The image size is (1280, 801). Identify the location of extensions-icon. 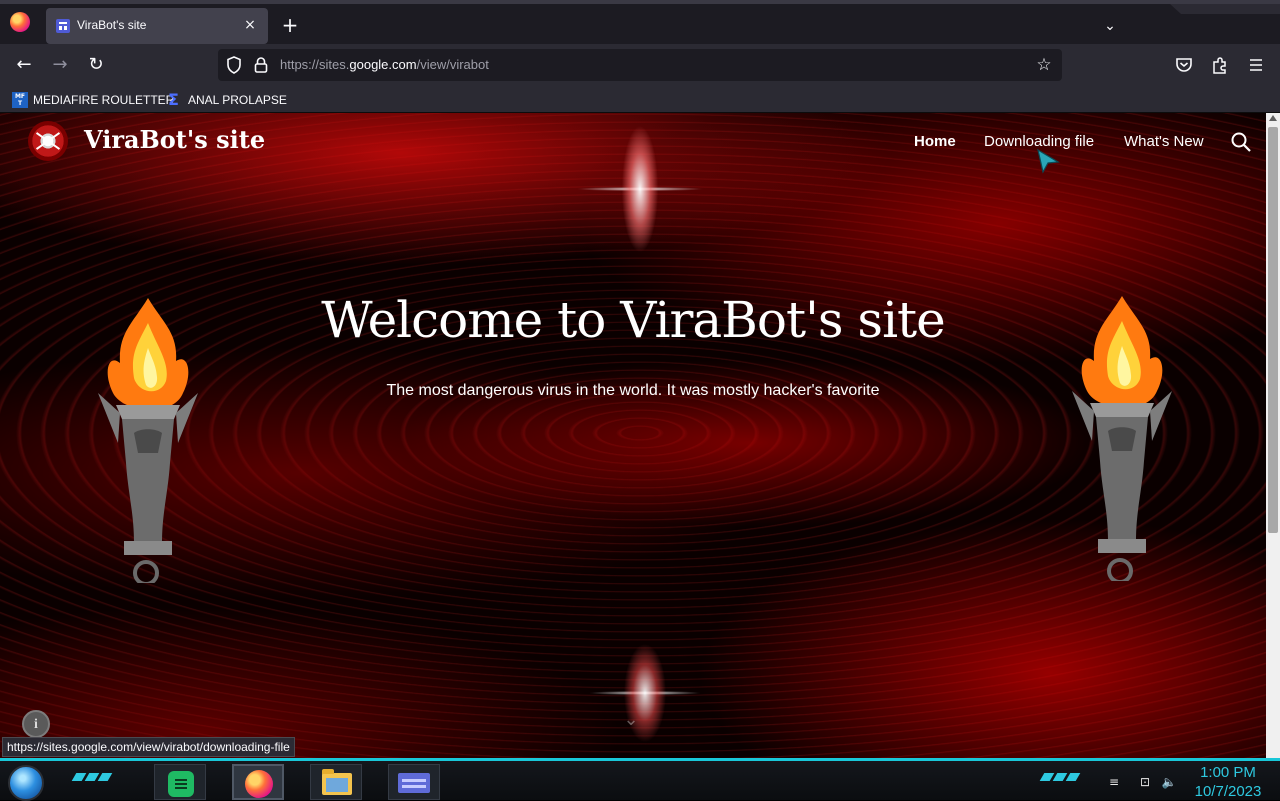
(1220, 65).